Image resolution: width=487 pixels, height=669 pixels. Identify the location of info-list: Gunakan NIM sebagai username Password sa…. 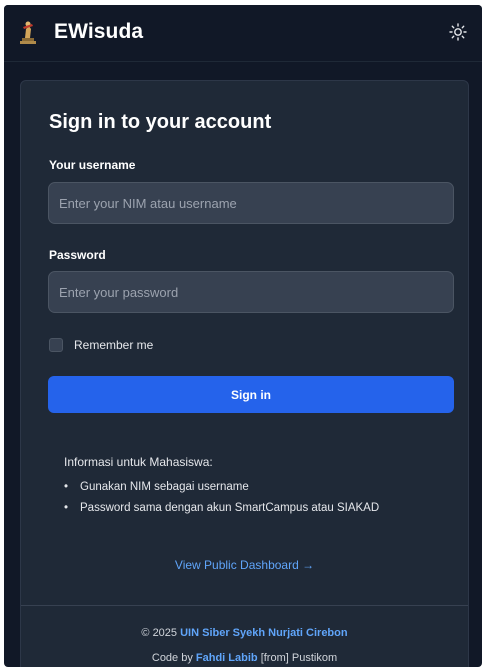
(221, 501).